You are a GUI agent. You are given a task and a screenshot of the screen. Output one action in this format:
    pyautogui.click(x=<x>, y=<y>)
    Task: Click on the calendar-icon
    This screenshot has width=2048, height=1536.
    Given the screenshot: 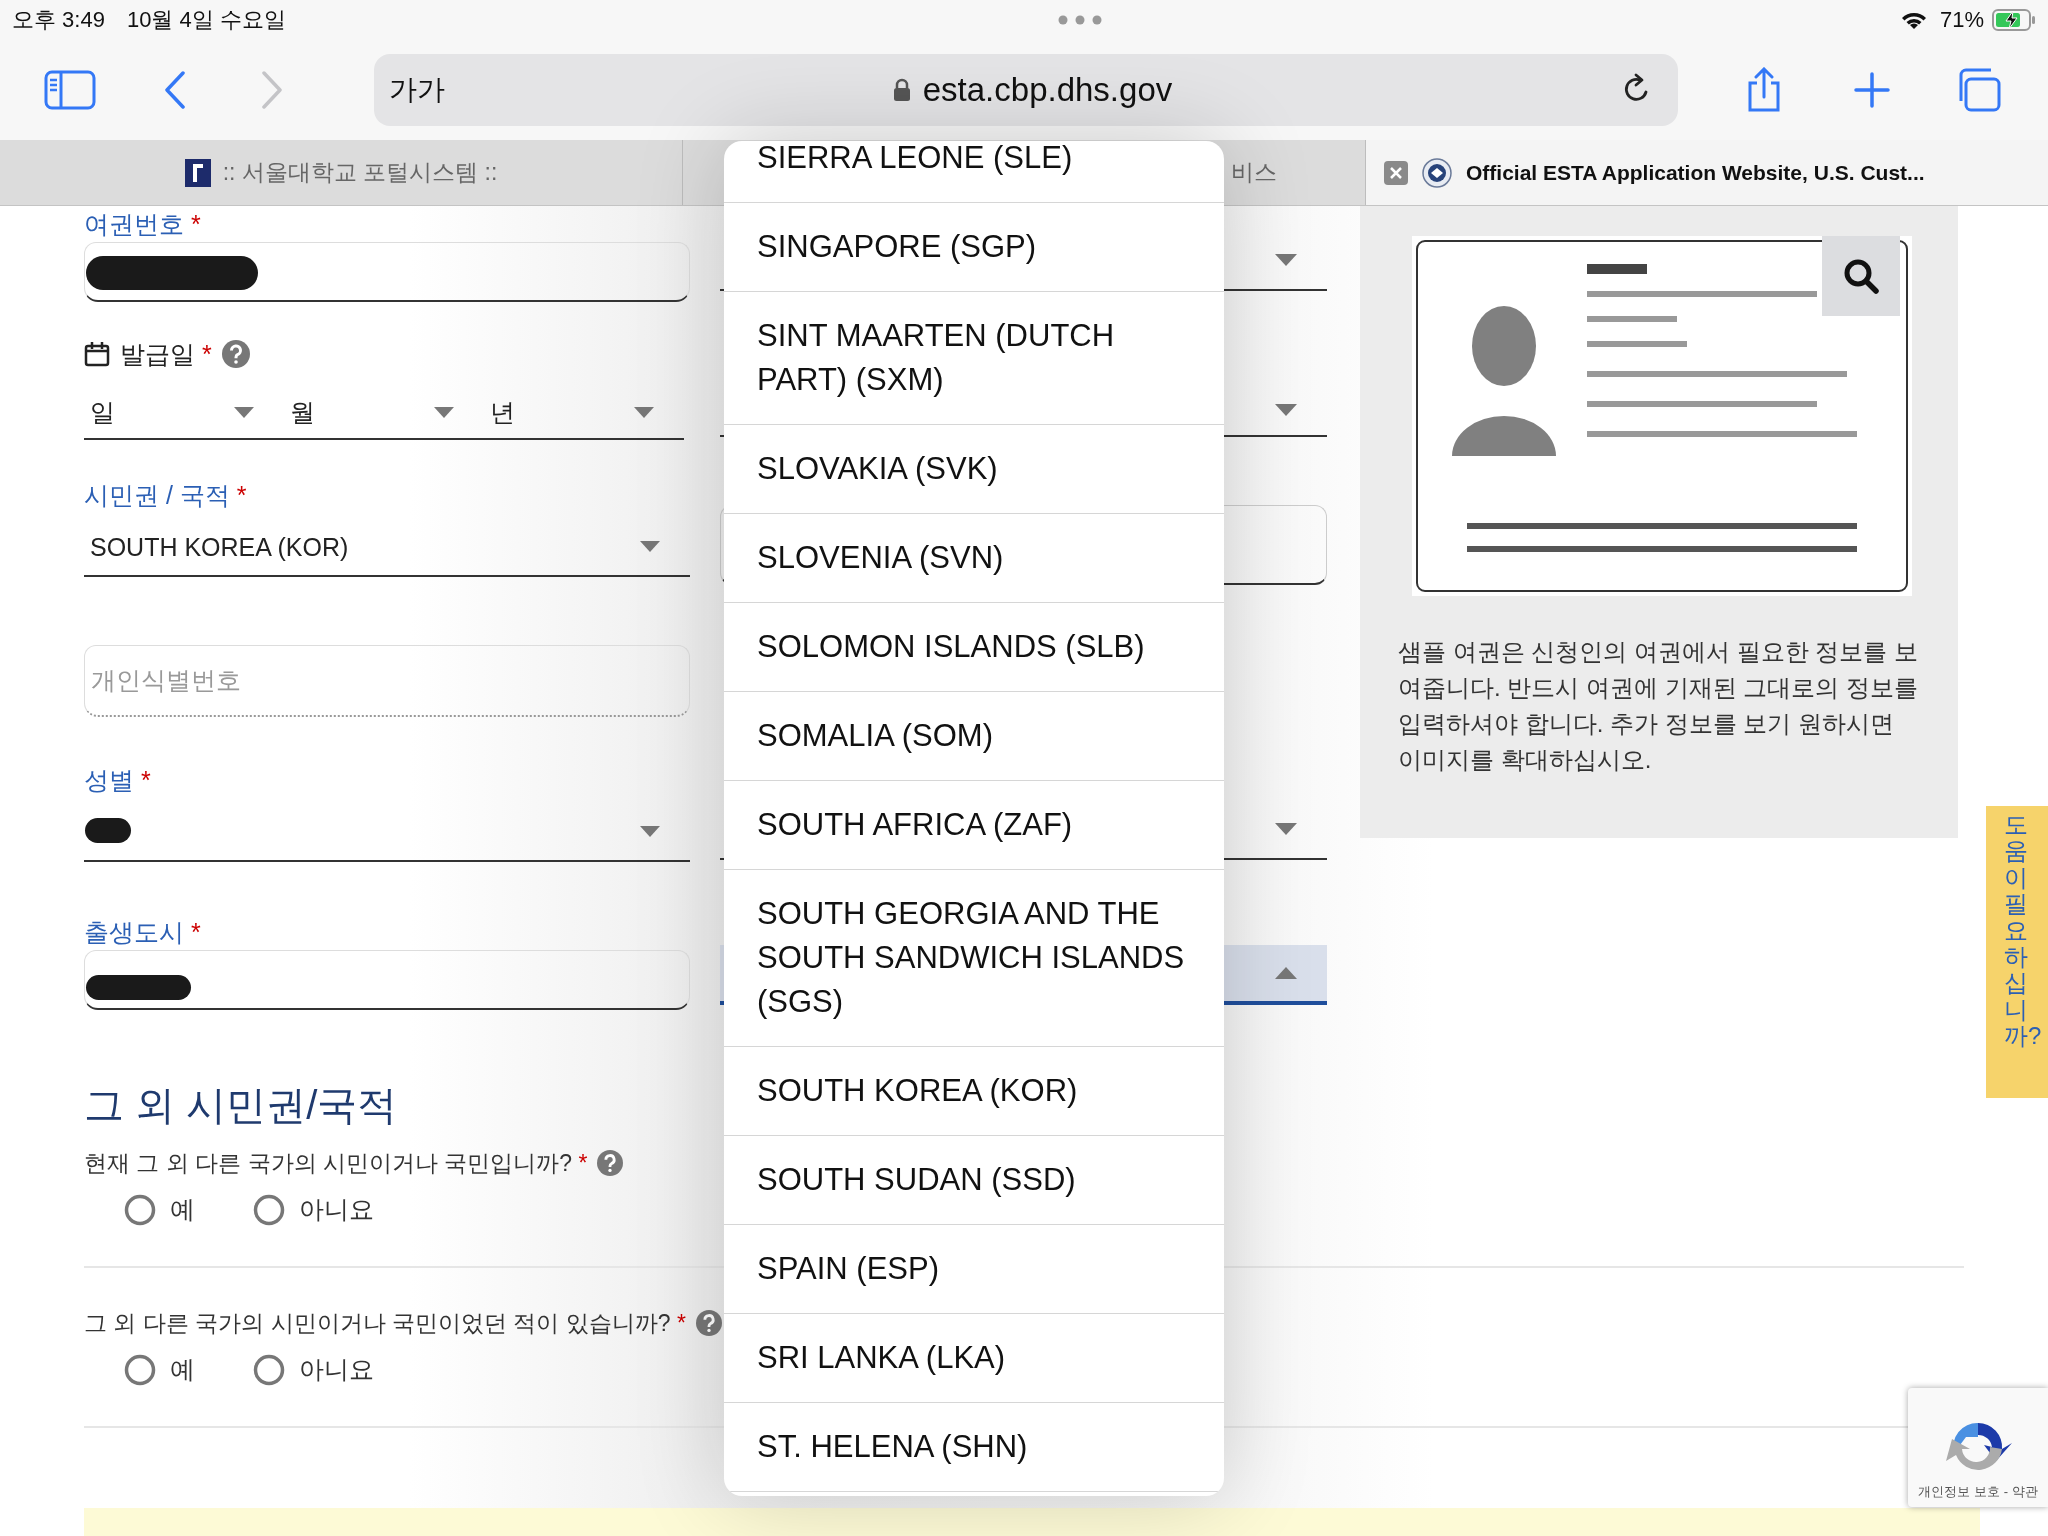 What is the action you would take?
    pyautogui.click(x=97, y=354)
    